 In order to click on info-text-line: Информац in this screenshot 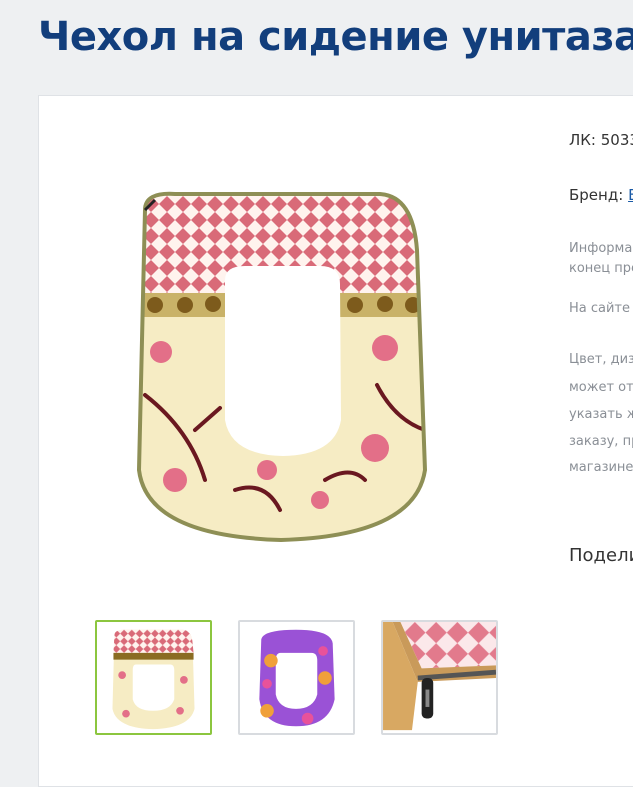, I will do `click(601, 248)`.